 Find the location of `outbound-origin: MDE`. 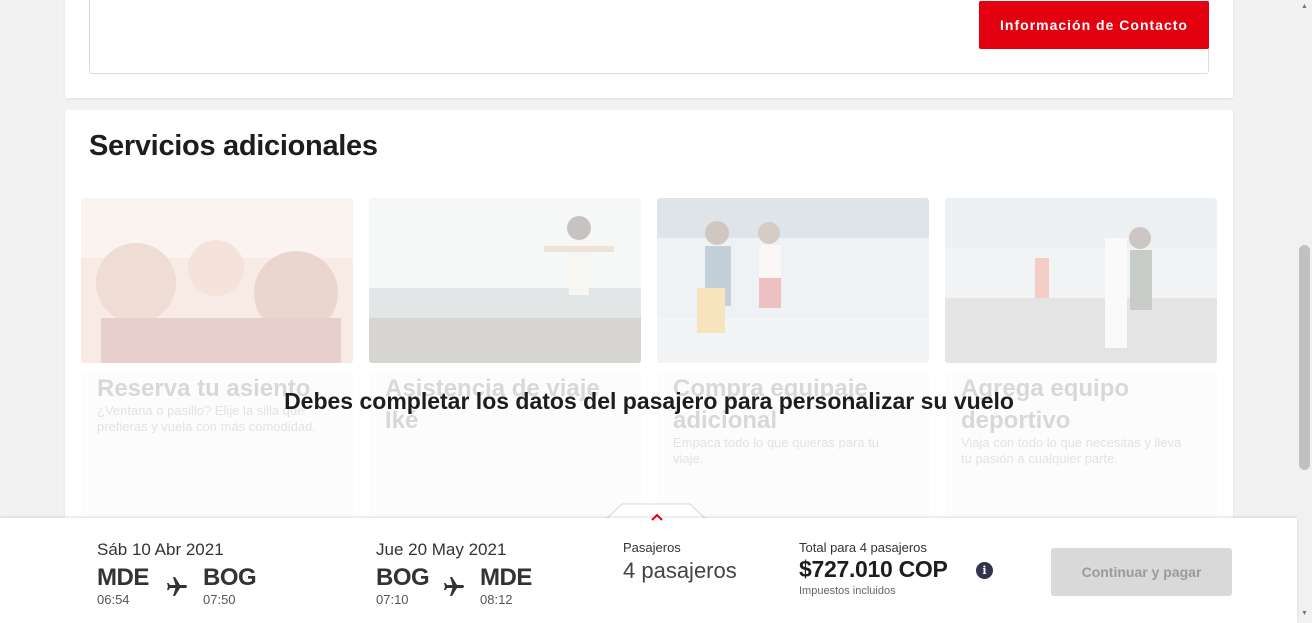

outbound-origin: MDE is located at coordinates (123, 577).